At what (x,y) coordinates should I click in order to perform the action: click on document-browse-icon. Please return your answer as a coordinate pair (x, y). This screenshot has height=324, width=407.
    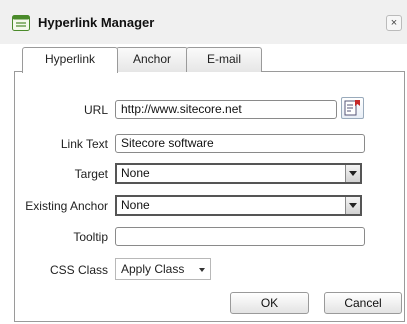
    Looking at the image, I should click on (352, 108).